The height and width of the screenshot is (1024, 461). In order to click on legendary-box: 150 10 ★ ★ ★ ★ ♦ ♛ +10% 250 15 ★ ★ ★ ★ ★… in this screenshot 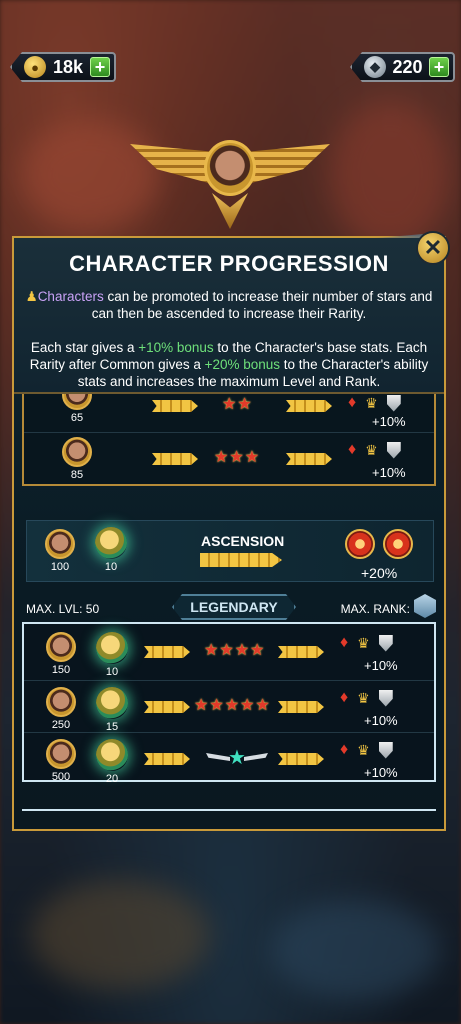, I will do `click(229, 703)`.